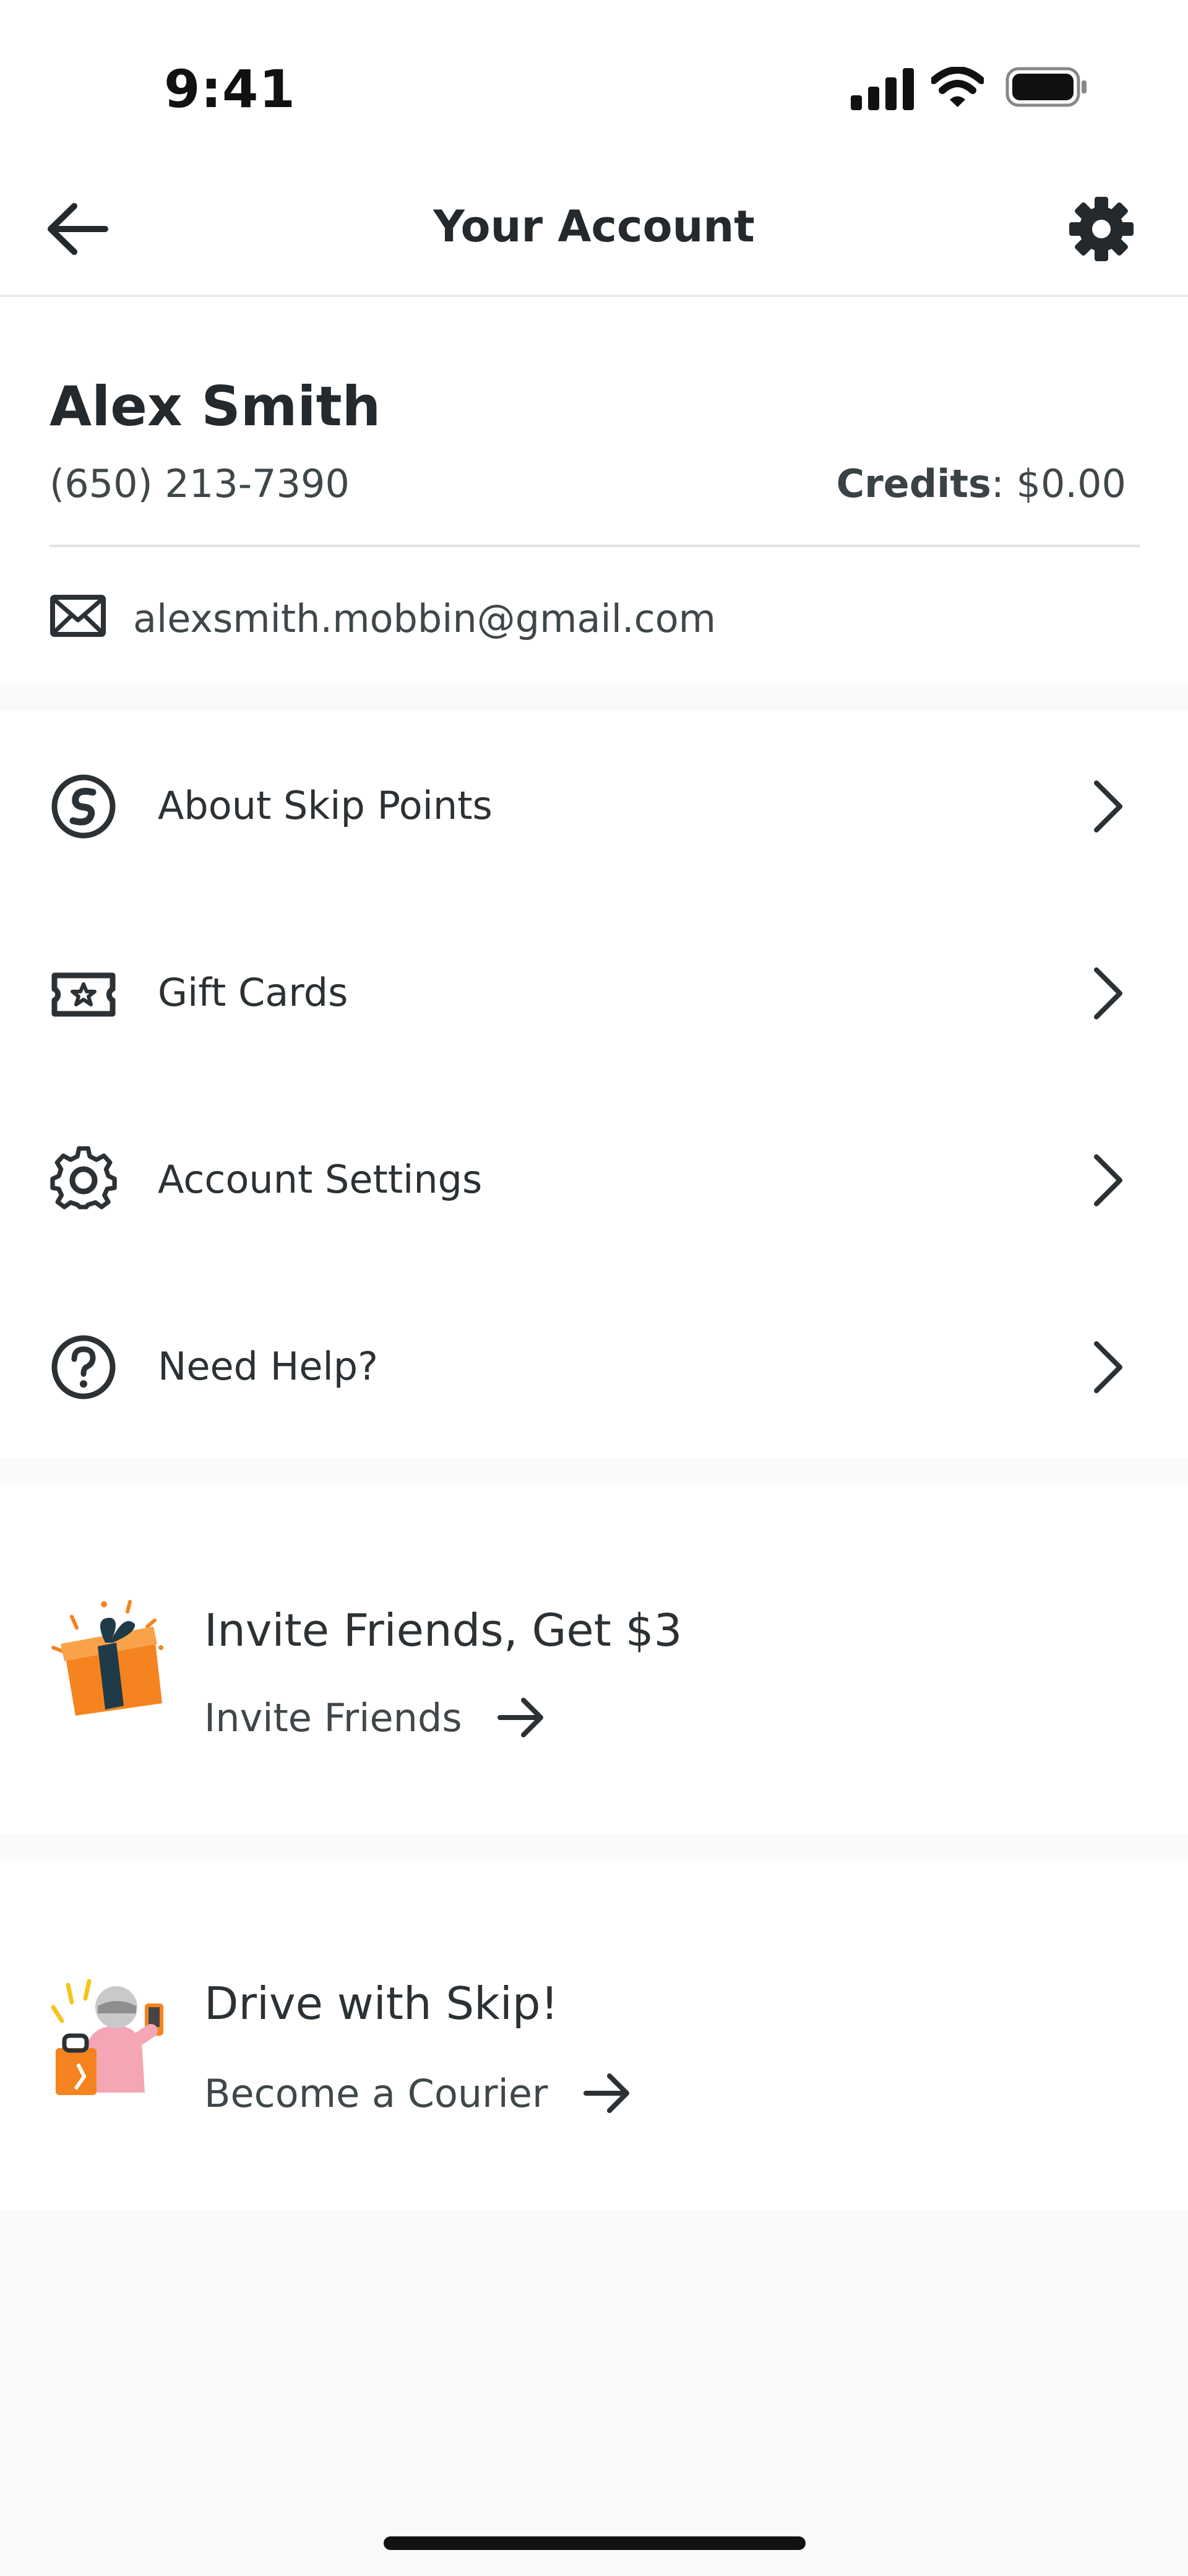 This screenshot has height=2576, width=1188. What do you see at coordinates (107, 1658) in the screenshot?
I see `gift-box-illustration` at bounding box center [107, 1658].